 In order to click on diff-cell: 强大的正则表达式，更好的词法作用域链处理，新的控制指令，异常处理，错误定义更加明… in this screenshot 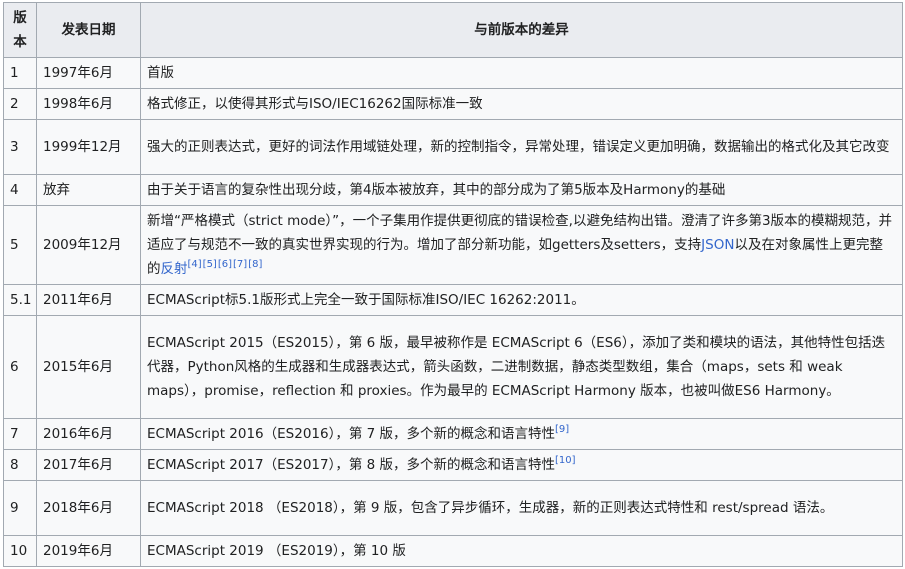, I will do `click(521, 147)`.